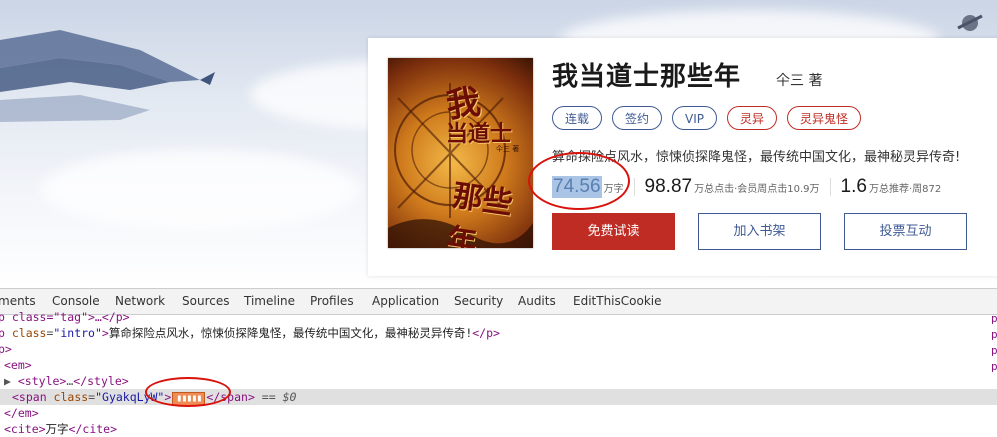  Describe the element at coordinates (460, 153) in the screenshot. I see `book-cover-image: 我 当道士 那些年 仐三 著` at that location.